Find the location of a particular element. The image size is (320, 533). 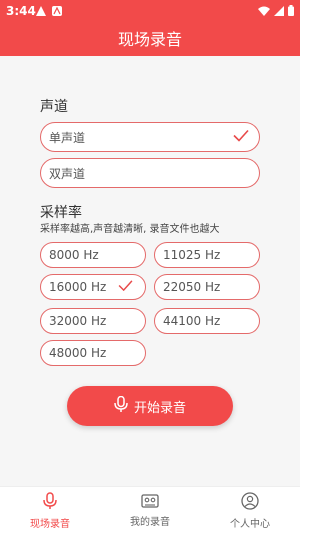

sample-rate-title: 采样率 is located at coordinates (61, 213).